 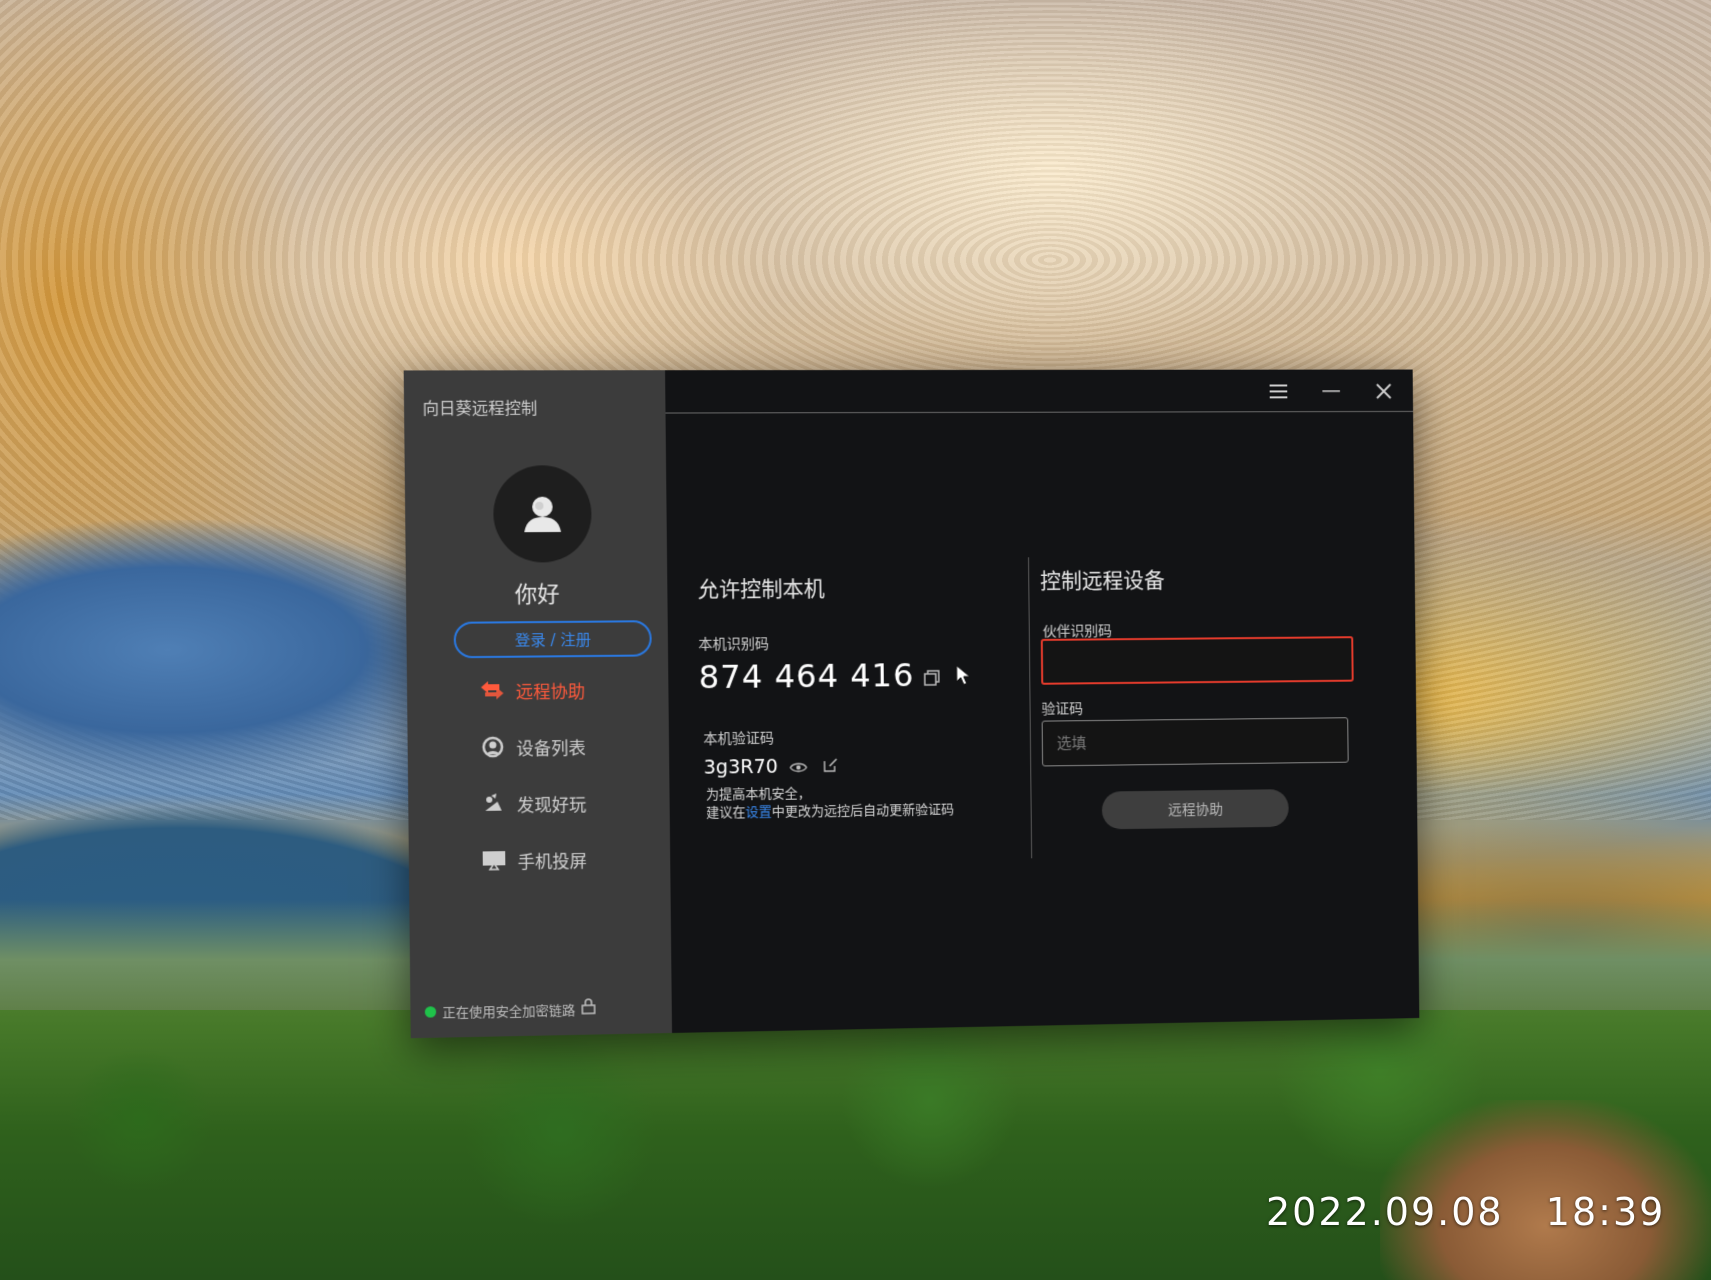 I want to click on discover-icon, so click(x=493, y=803).